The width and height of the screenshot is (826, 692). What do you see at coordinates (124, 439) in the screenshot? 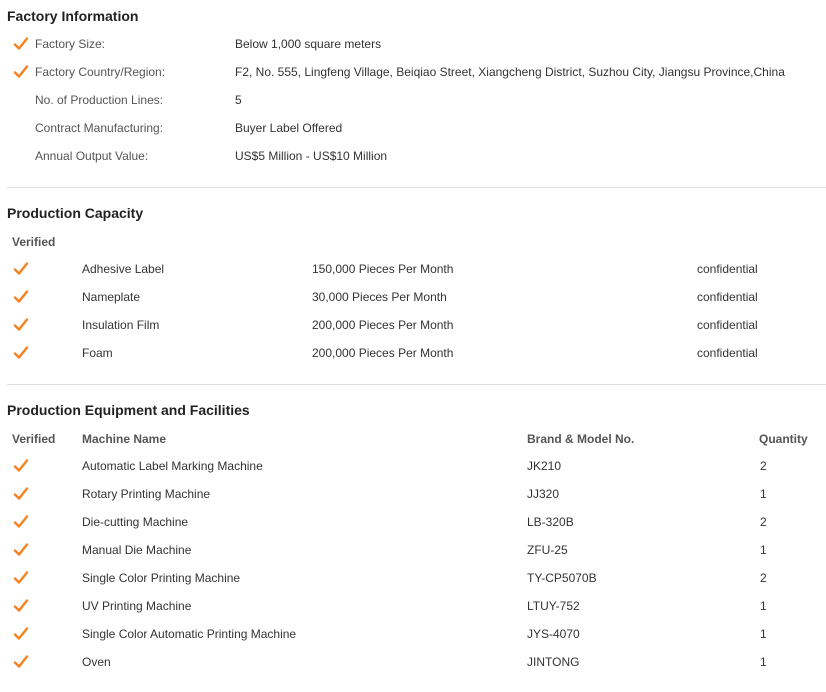
I see `machine-name-header: Machine Name` at bounding box center [124, 439].